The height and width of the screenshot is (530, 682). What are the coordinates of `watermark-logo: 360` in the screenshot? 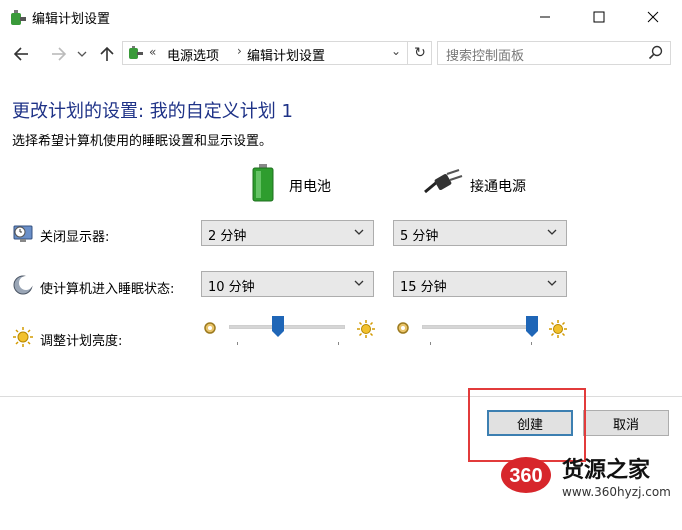 It's located at (526, 475).